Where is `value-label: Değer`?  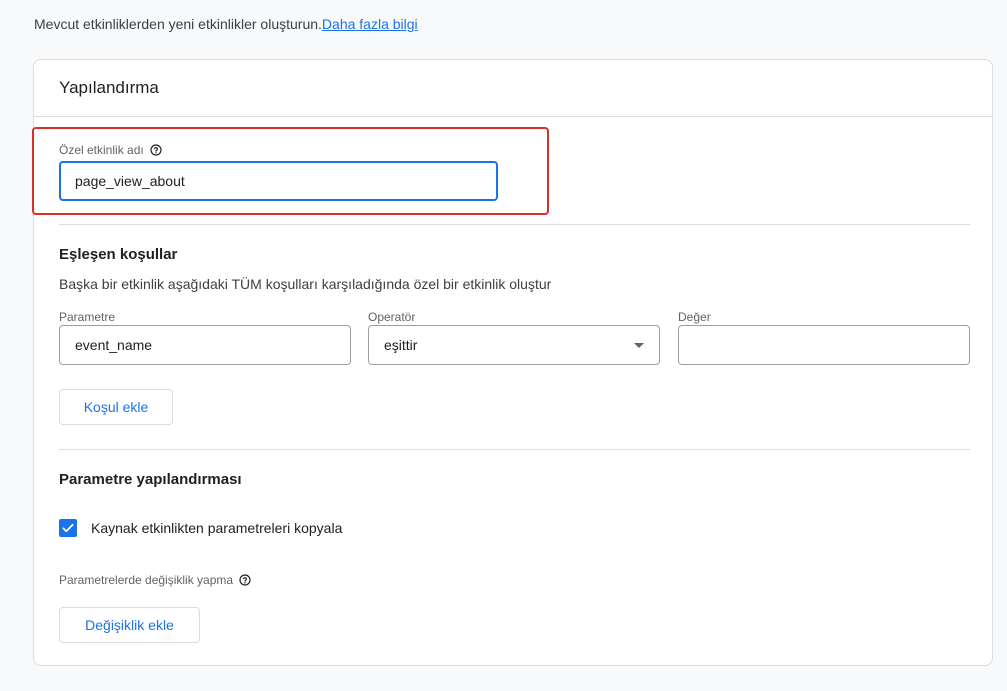
value-label: Değer is located at coordinates (694, 317).